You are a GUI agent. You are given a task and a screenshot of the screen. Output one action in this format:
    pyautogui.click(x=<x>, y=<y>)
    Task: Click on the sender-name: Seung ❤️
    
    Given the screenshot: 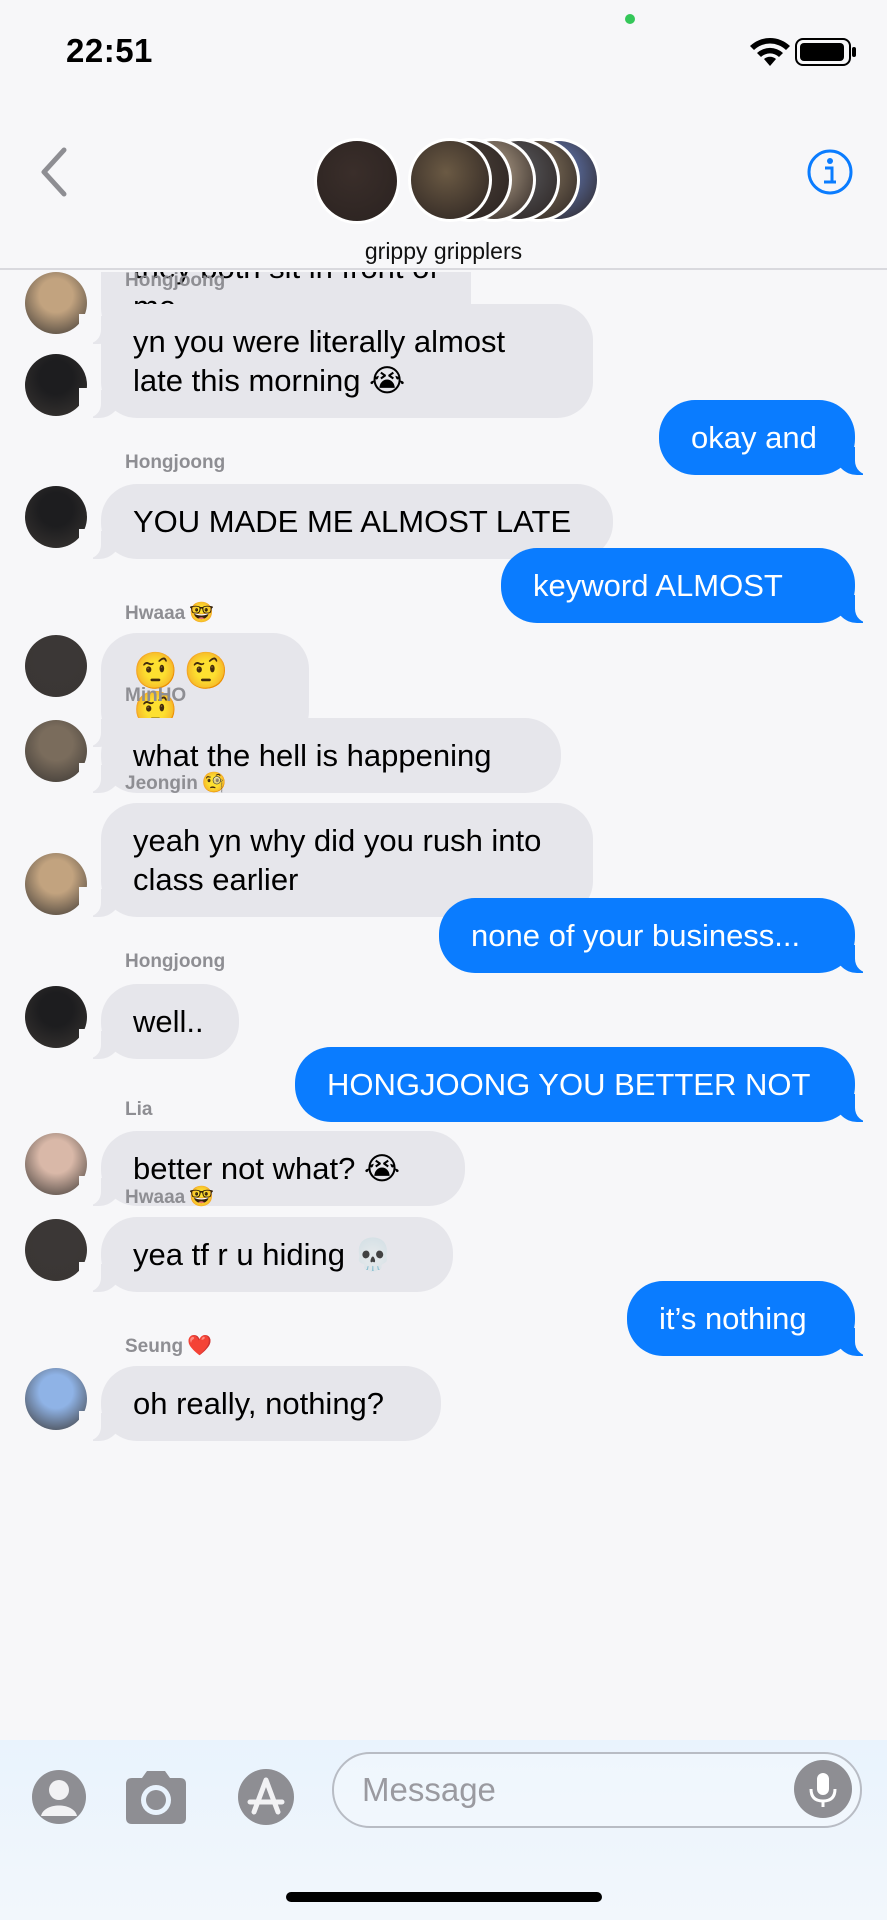 What is the action you would take?
    pyautogui.click(x=168, y=1345)
    